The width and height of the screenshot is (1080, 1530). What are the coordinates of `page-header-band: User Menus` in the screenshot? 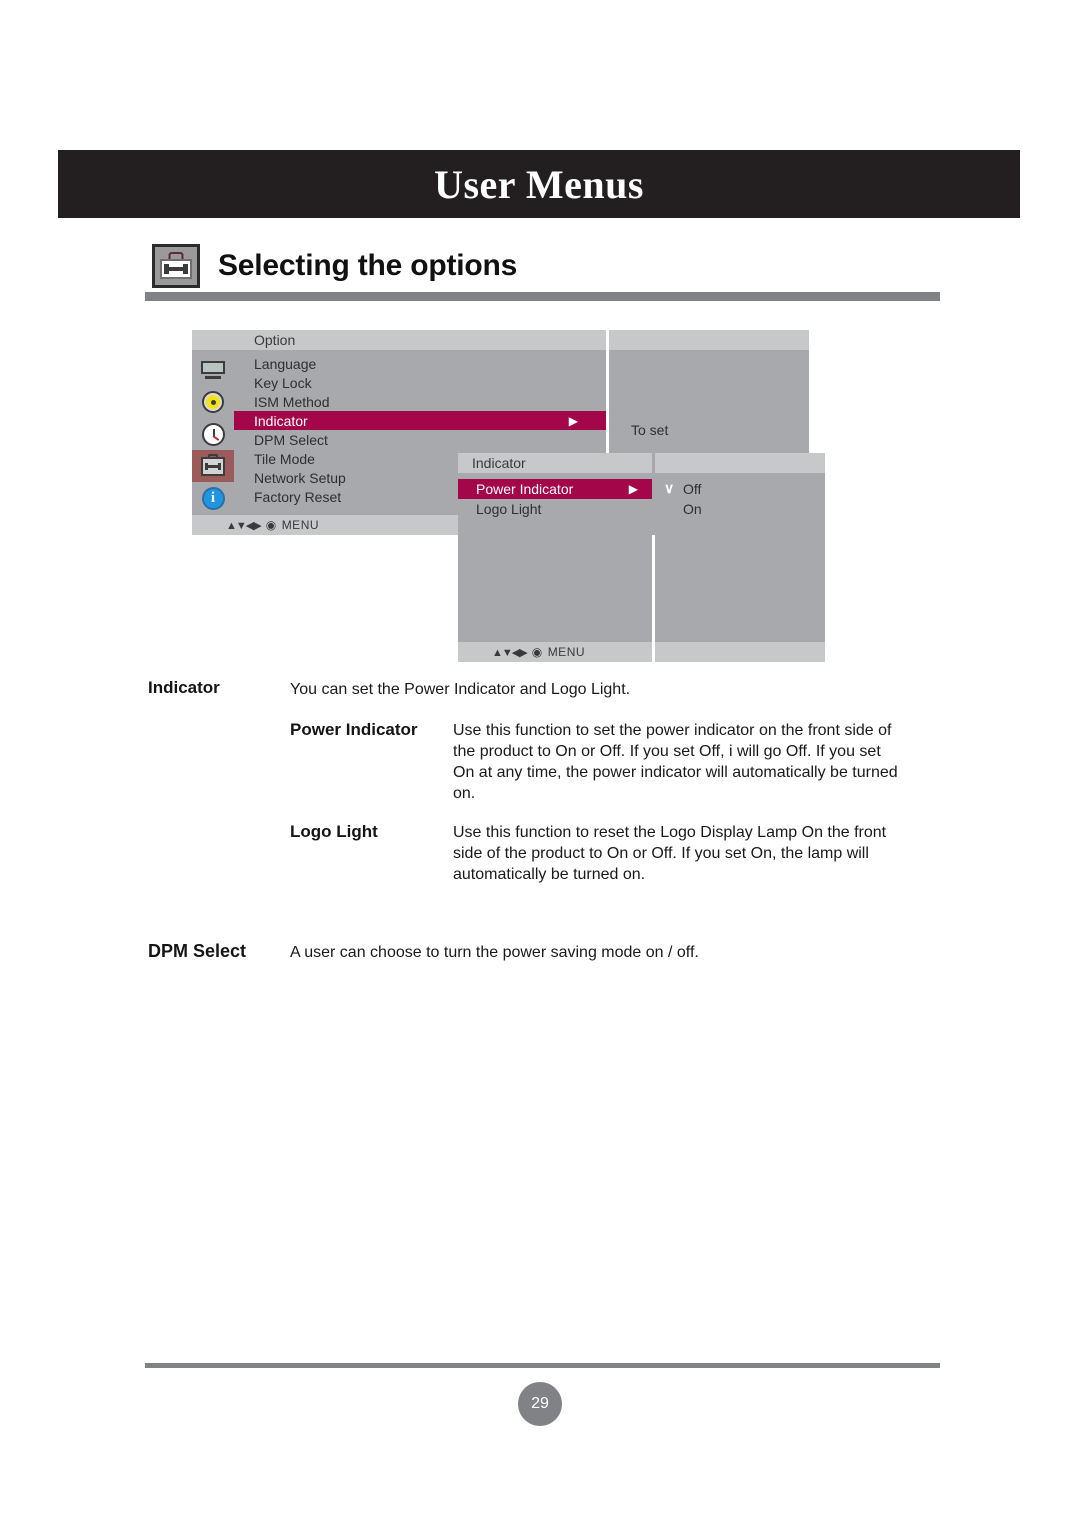 It's located at (539, 184).